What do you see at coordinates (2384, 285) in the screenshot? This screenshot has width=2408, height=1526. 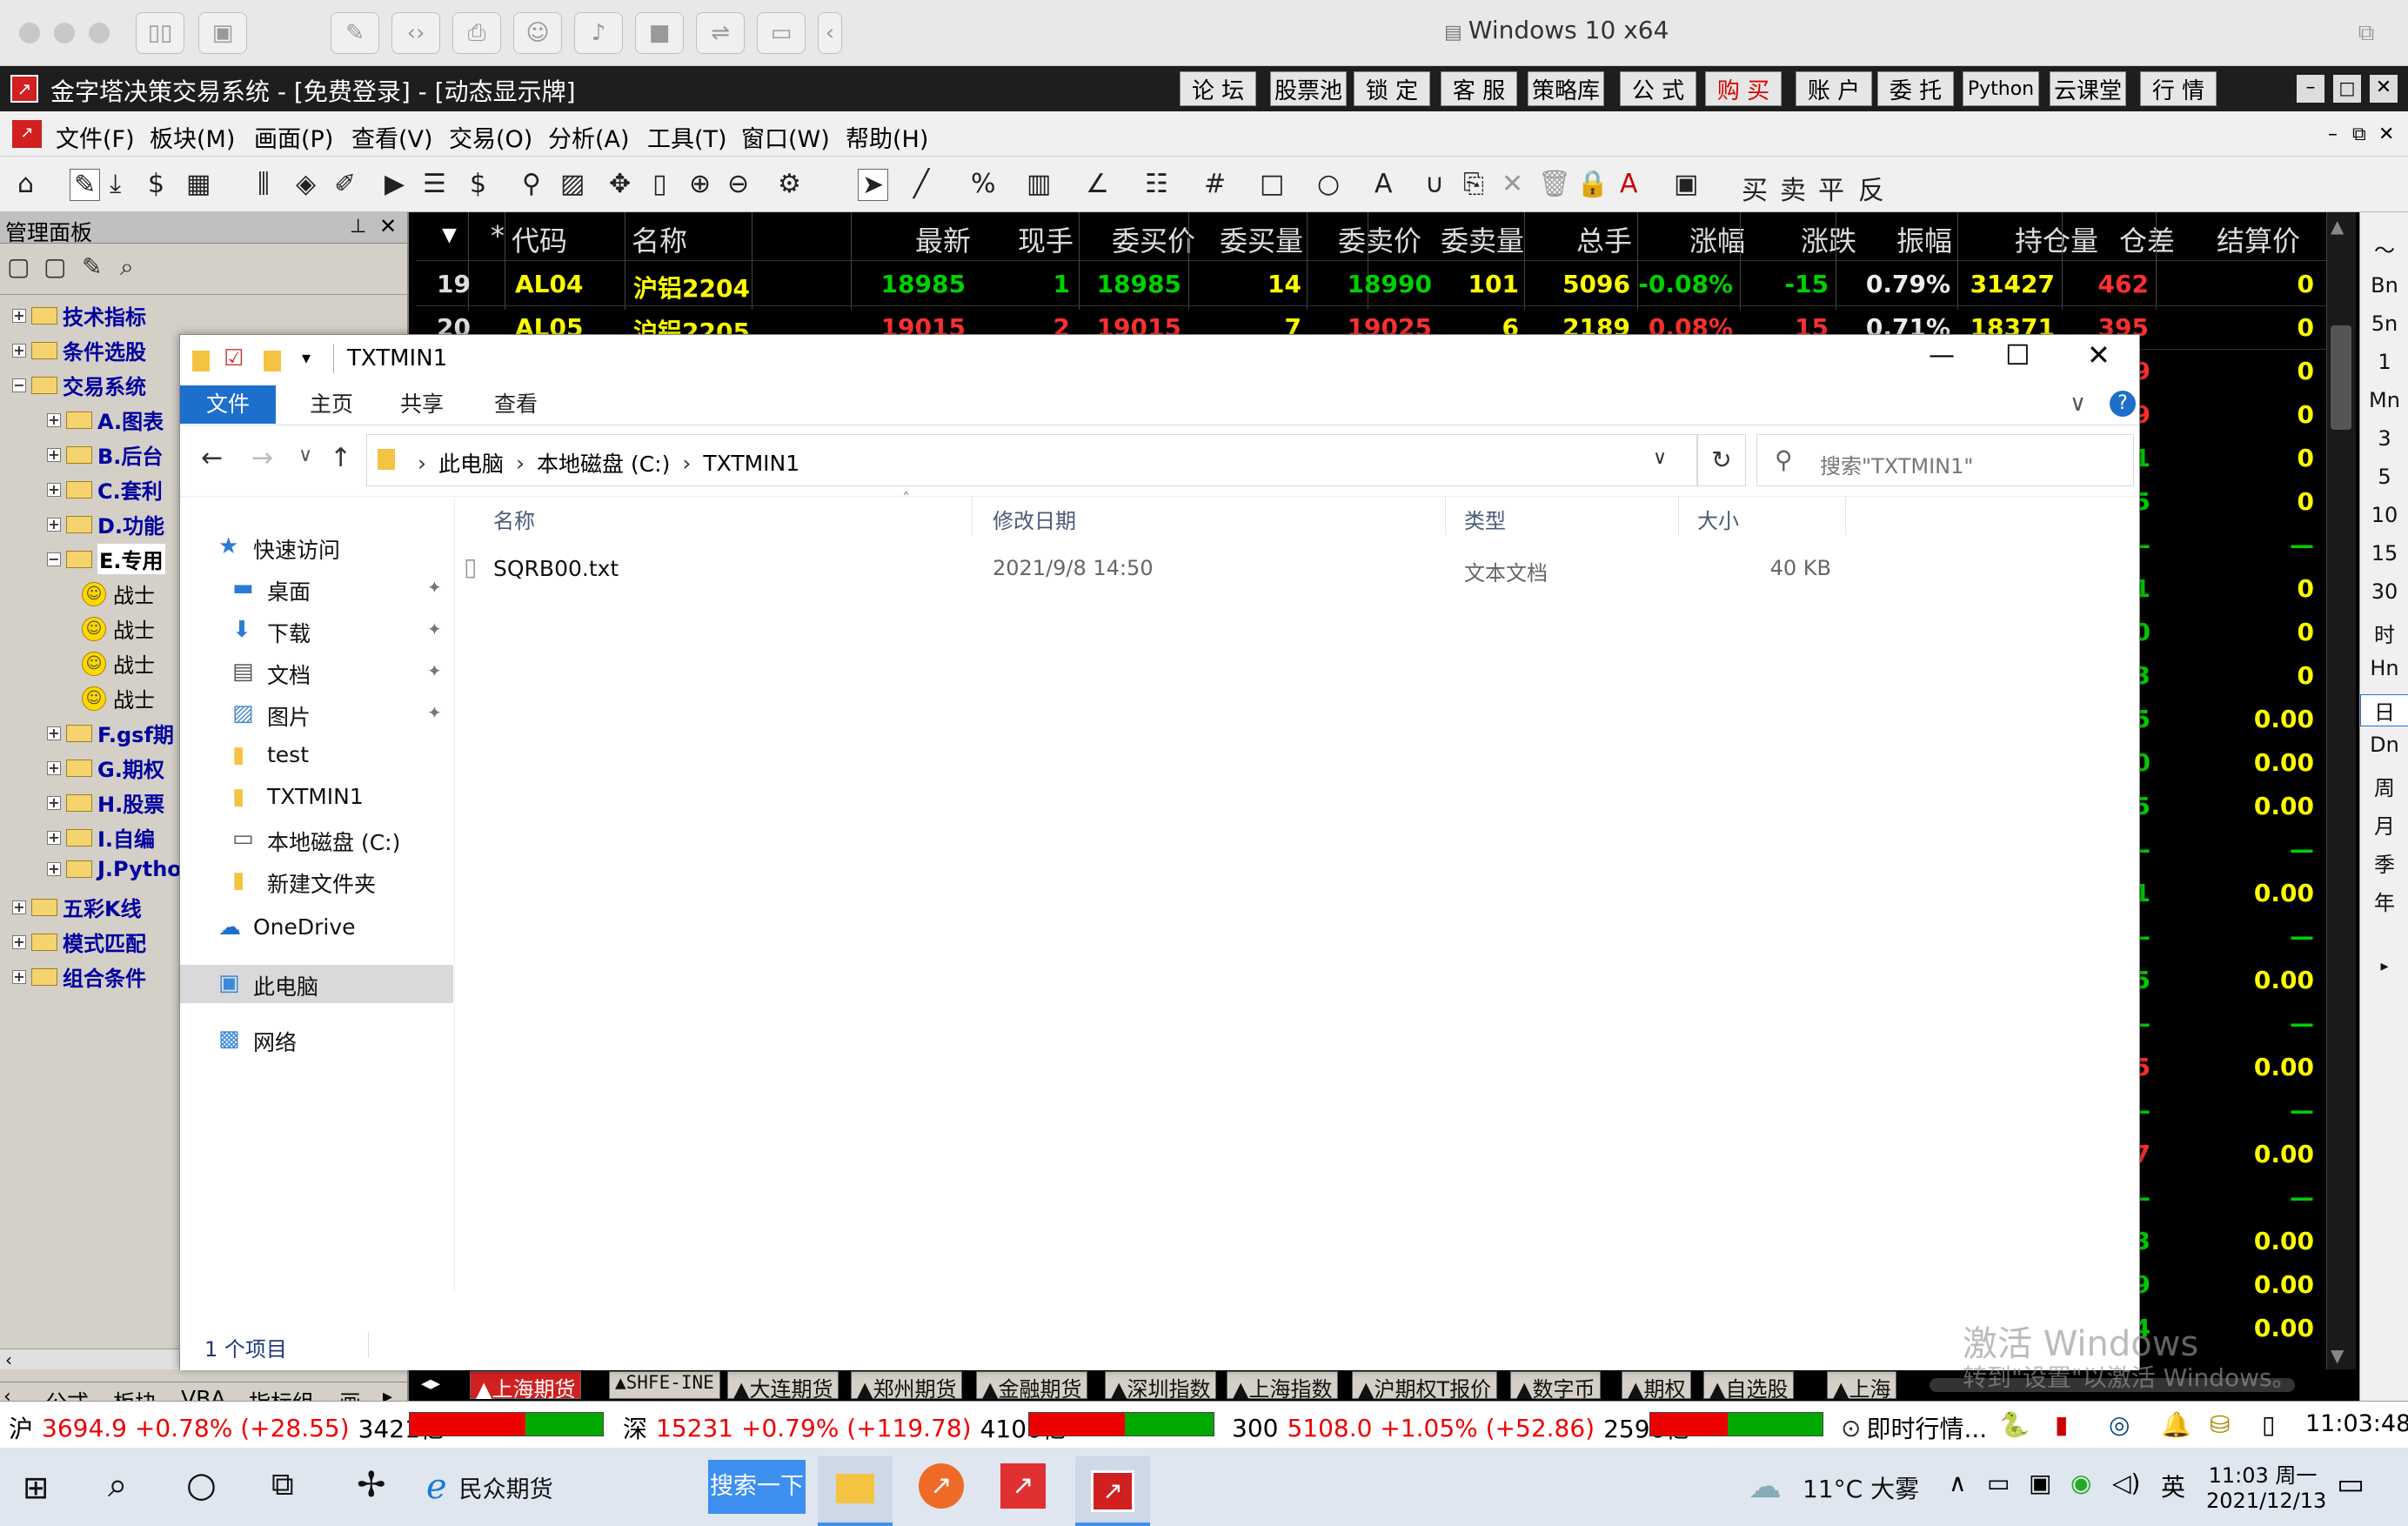 I see `period-button: Bn` at bounding box center [2384, 285].